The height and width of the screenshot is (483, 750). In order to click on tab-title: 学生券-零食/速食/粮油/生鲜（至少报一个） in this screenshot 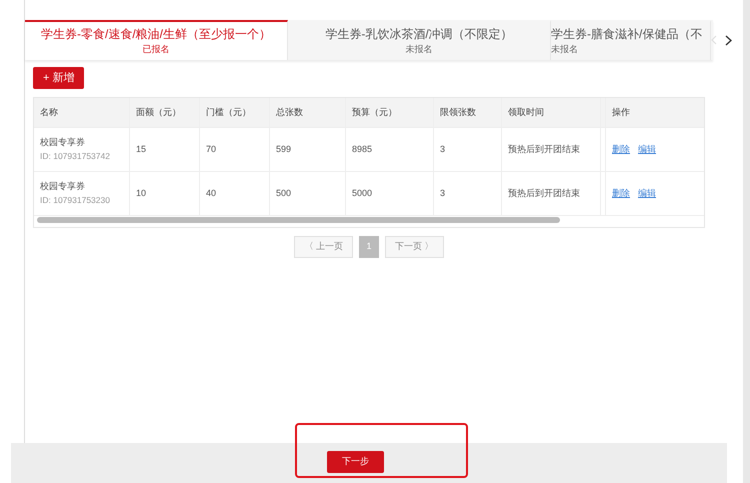, I will do `click(156, 35)`.